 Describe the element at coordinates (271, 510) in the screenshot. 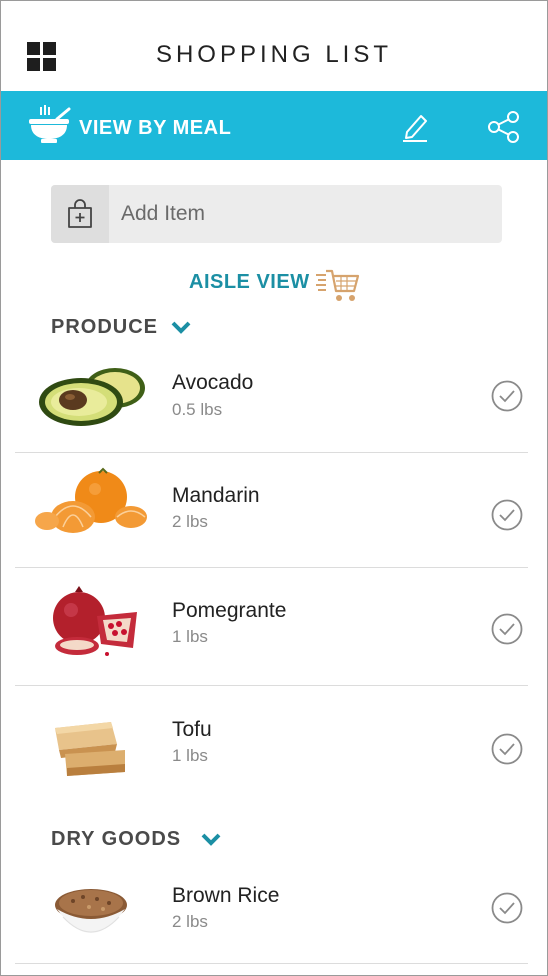

I see `list-item: Mandarin 2 lbs` at that location.